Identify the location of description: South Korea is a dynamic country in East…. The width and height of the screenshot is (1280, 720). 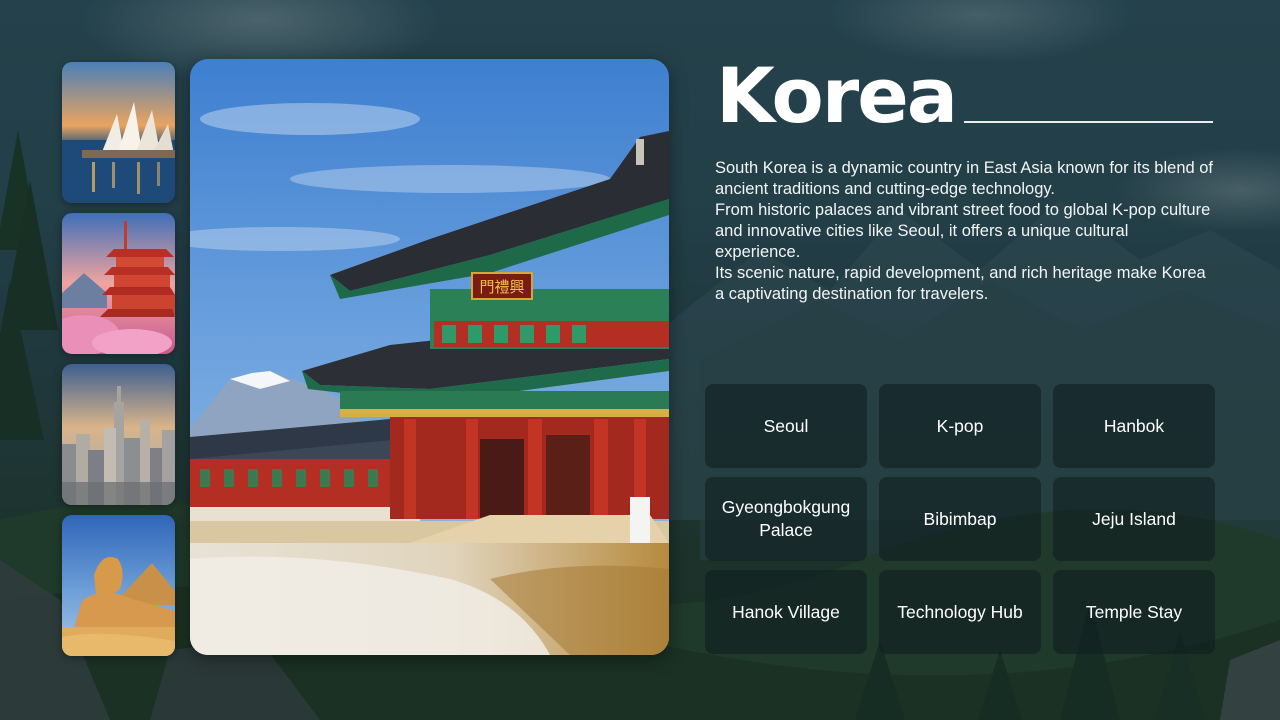
(965, 231).